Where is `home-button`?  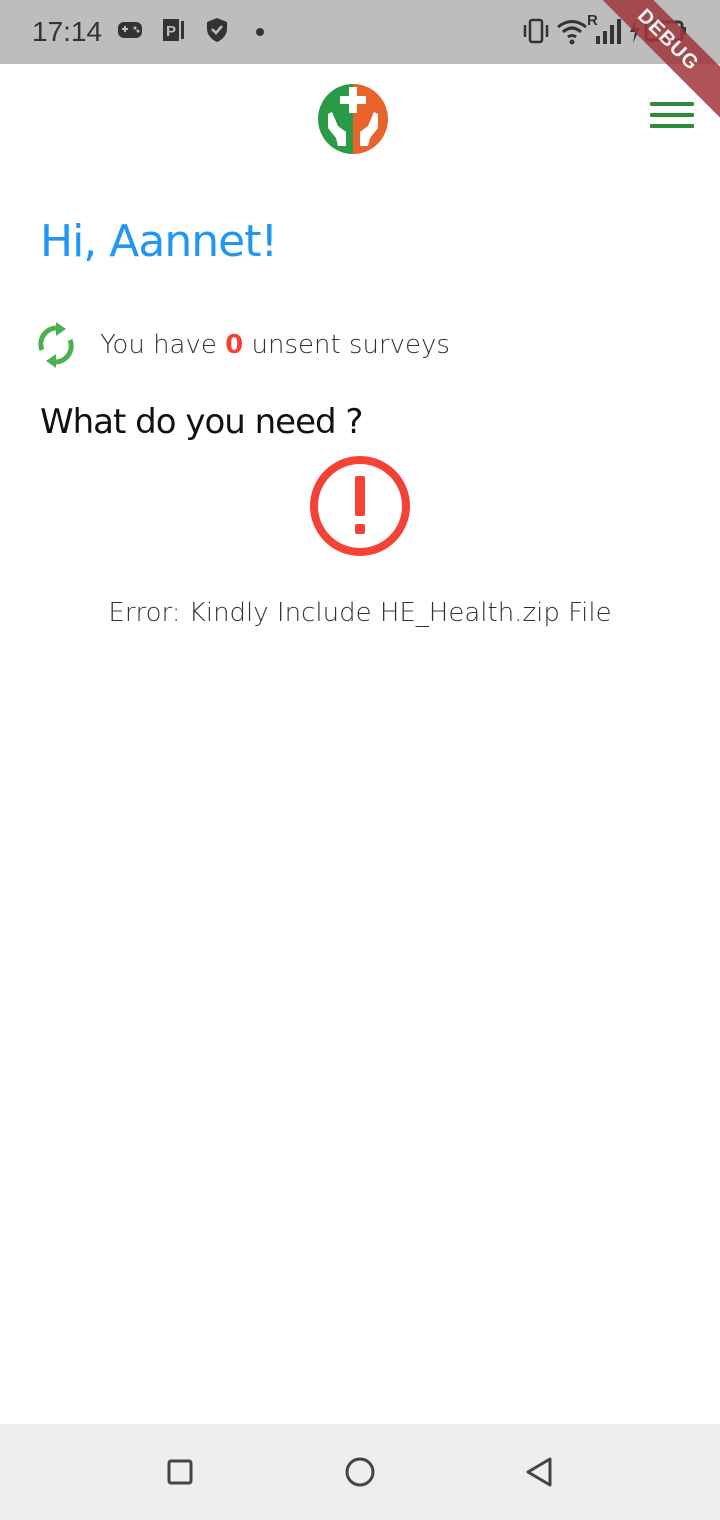
home-button is located at coordinates (360, 1472).